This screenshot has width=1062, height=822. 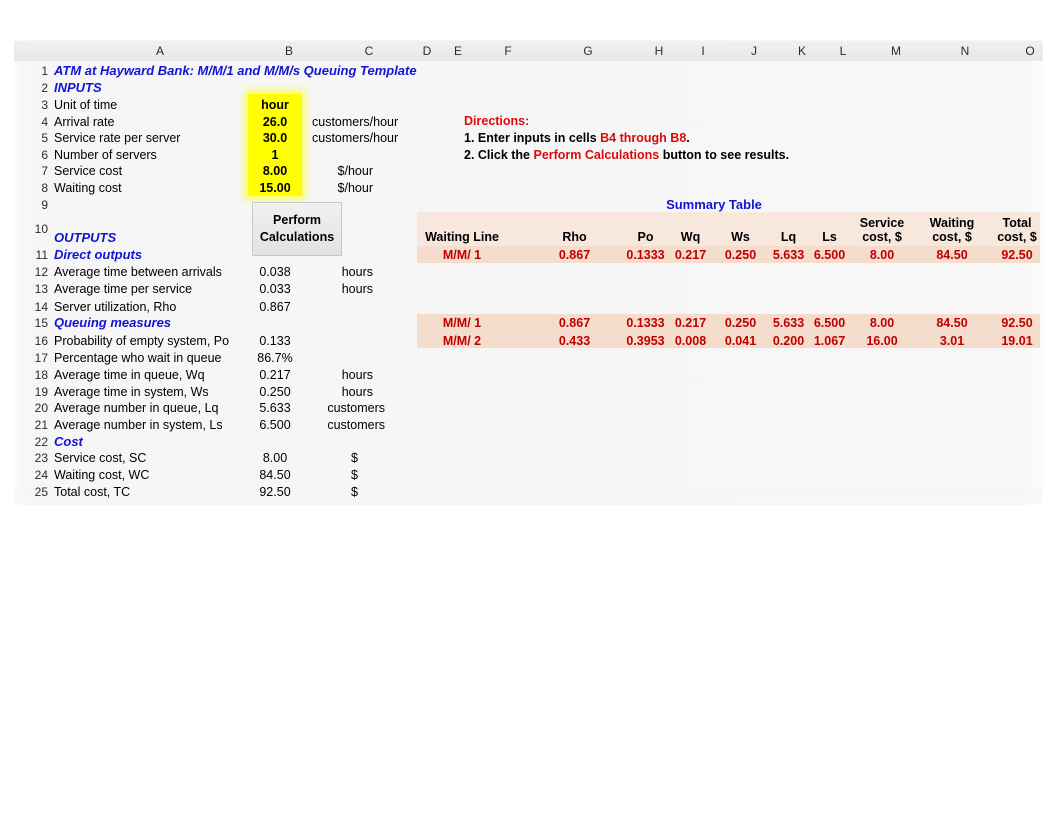 What do you see at coordinates (32, 458) in the screenshot?
I see `row-number-23: 23` at bounding box center [32, 458].